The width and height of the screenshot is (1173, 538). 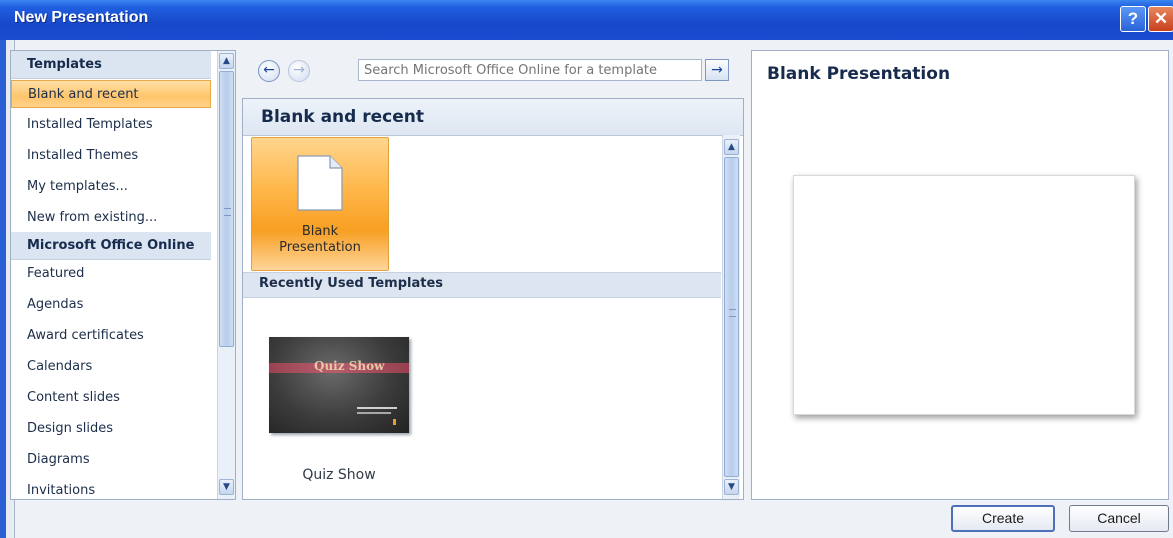 I want to click on document-icon, so click(x=320, y=183).